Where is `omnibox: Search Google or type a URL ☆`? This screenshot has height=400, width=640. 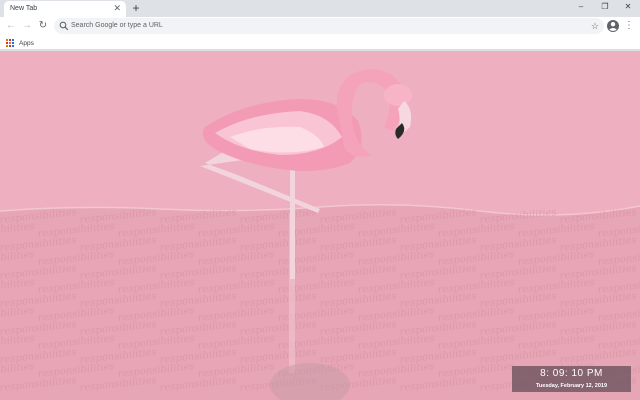
omnibox: Search Google or type a URL ☆ is located at coordinates (329, 26).